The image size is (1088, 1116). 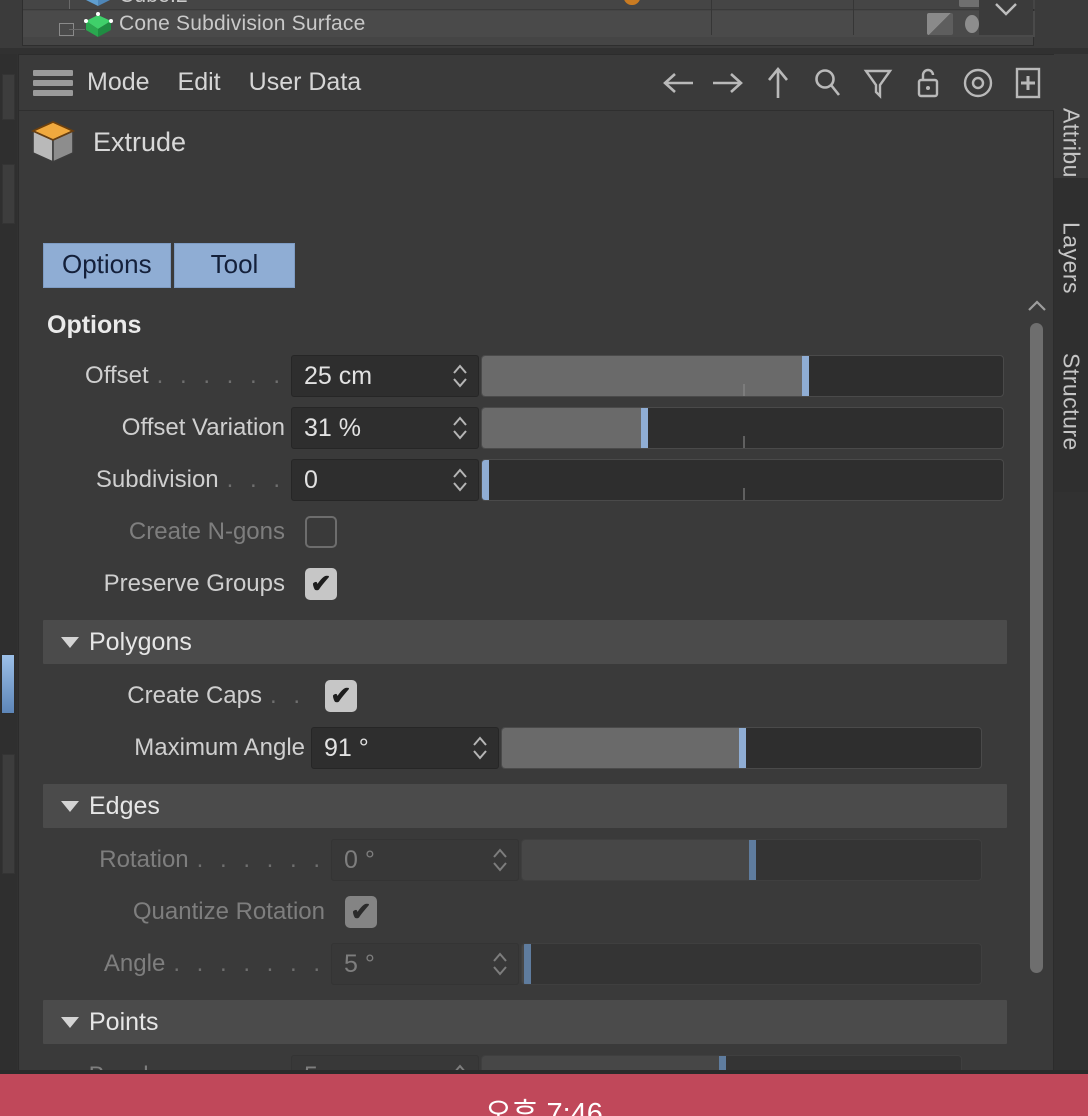 What do you see at coordinates (711, 17) in the screenshot?
I see `column-divider` at bounding box center [711, 17].